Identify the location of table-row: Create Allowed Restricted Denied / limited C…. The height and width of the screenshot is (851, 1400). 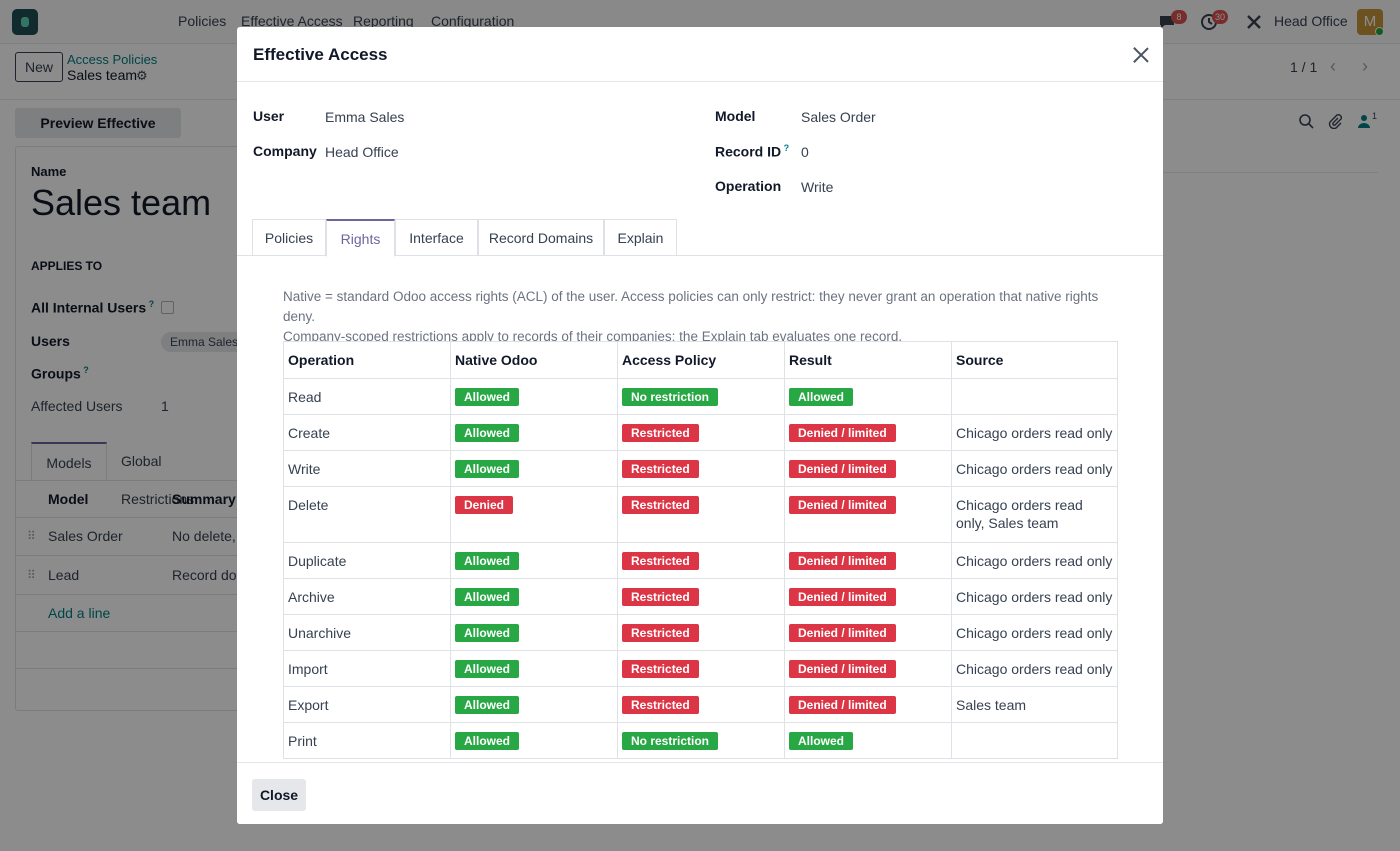
(700, 432).